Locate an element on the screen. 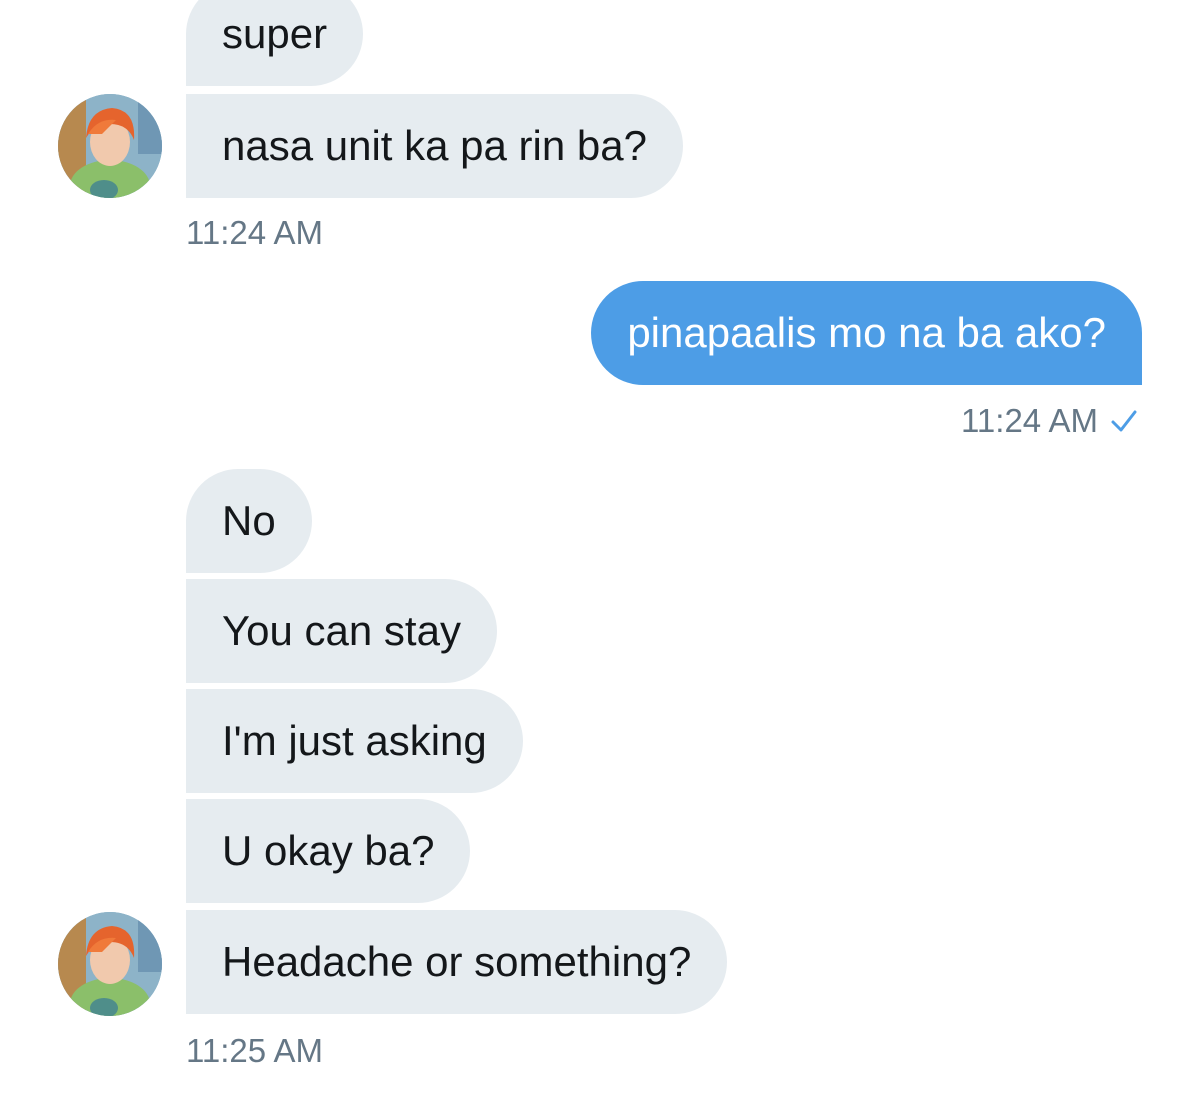  message-bubble-incoming: super is located at coordinates (275, 43).